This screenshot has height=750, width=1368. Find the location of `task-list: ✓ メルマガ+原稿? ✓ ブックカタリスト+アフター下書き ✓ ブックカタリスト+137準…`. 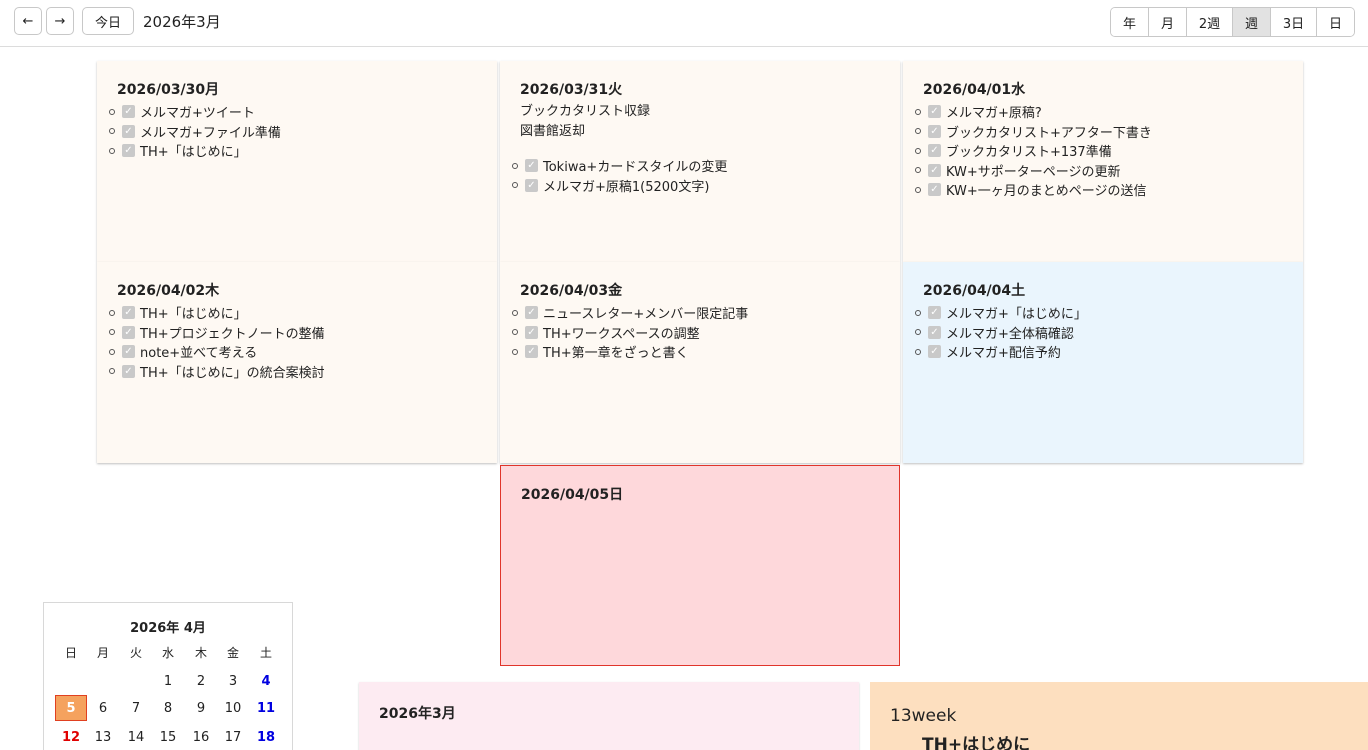

task-list: ✓ メルマガ+原稿? ✓ ブックカタリスト+アフター下書き ✓ ブックカタリスト+137準… is located at coordinates (1099, 151).